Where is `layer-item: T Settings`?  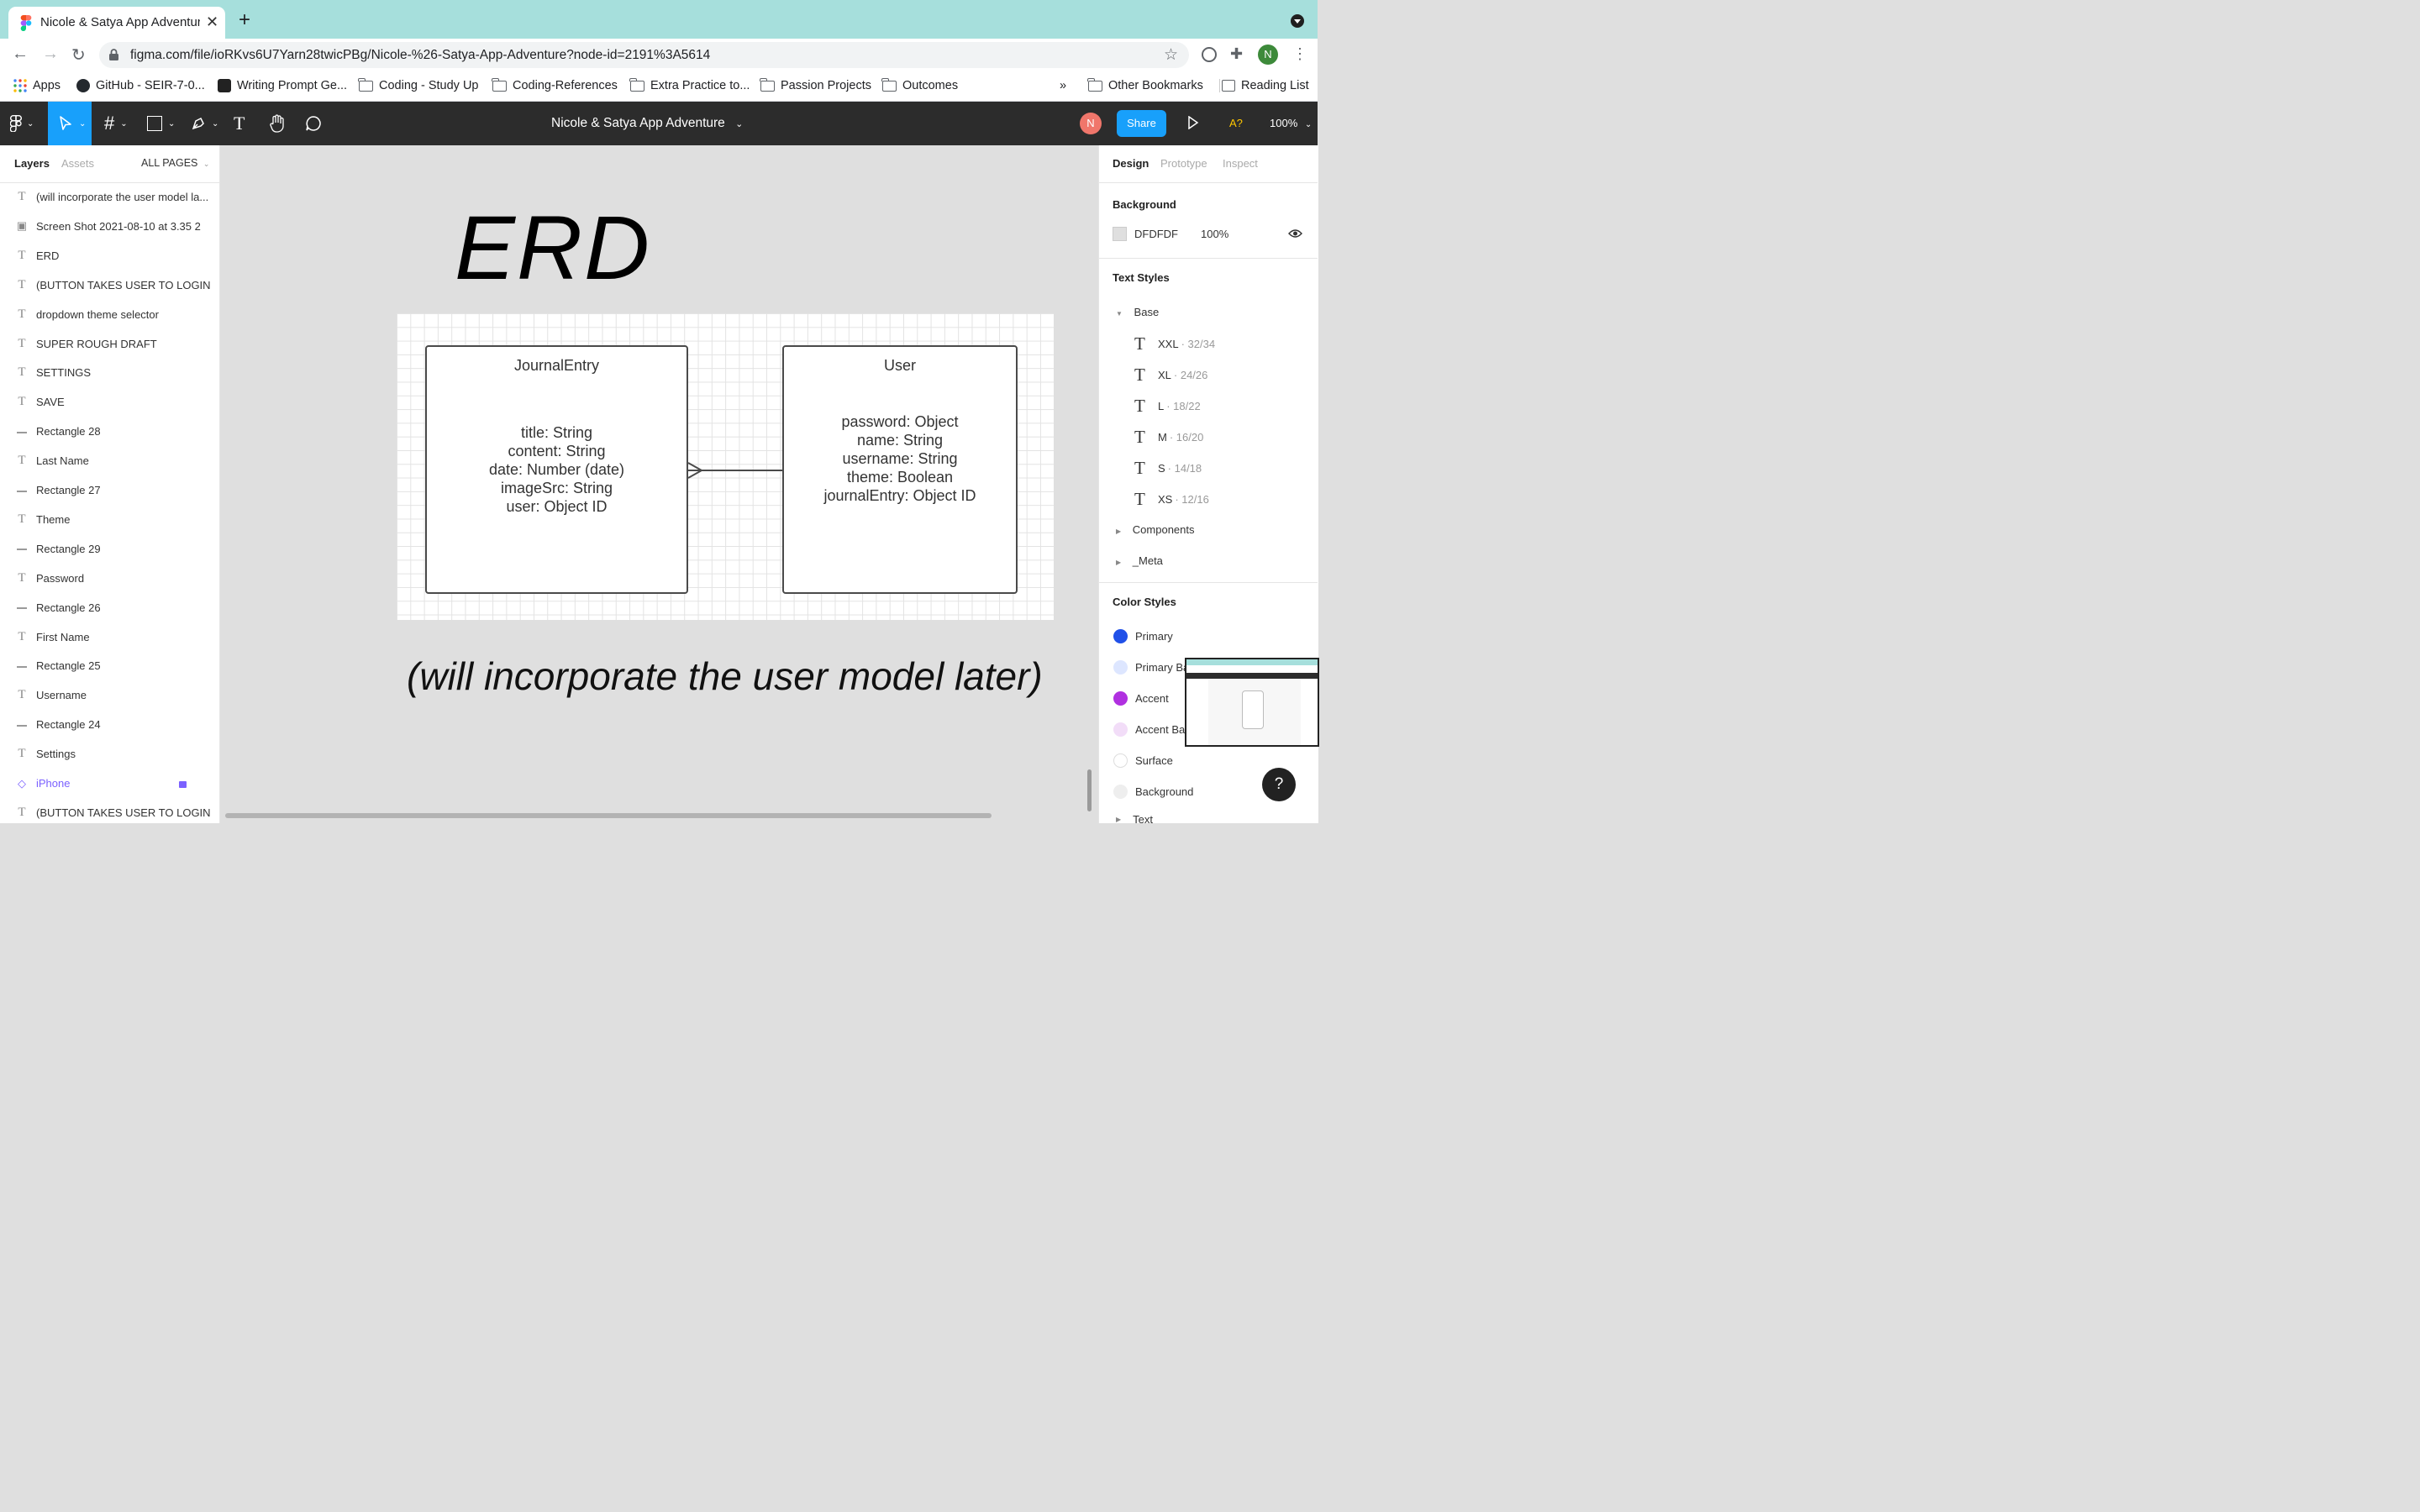 layer-item: T Settings is located at coordinates (109, 754).